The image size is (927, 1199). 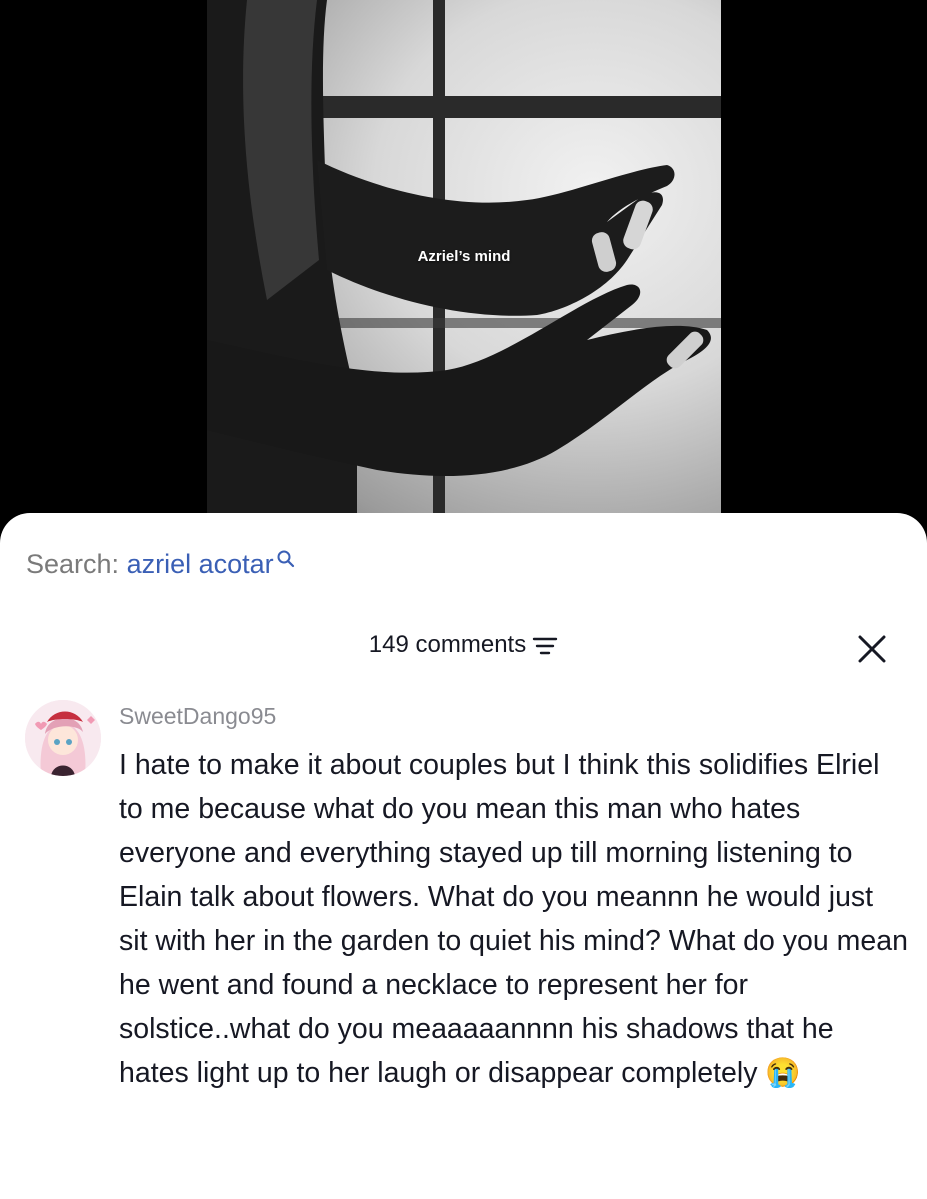 I want to click on filter-icon, so click(x=545, y=646).